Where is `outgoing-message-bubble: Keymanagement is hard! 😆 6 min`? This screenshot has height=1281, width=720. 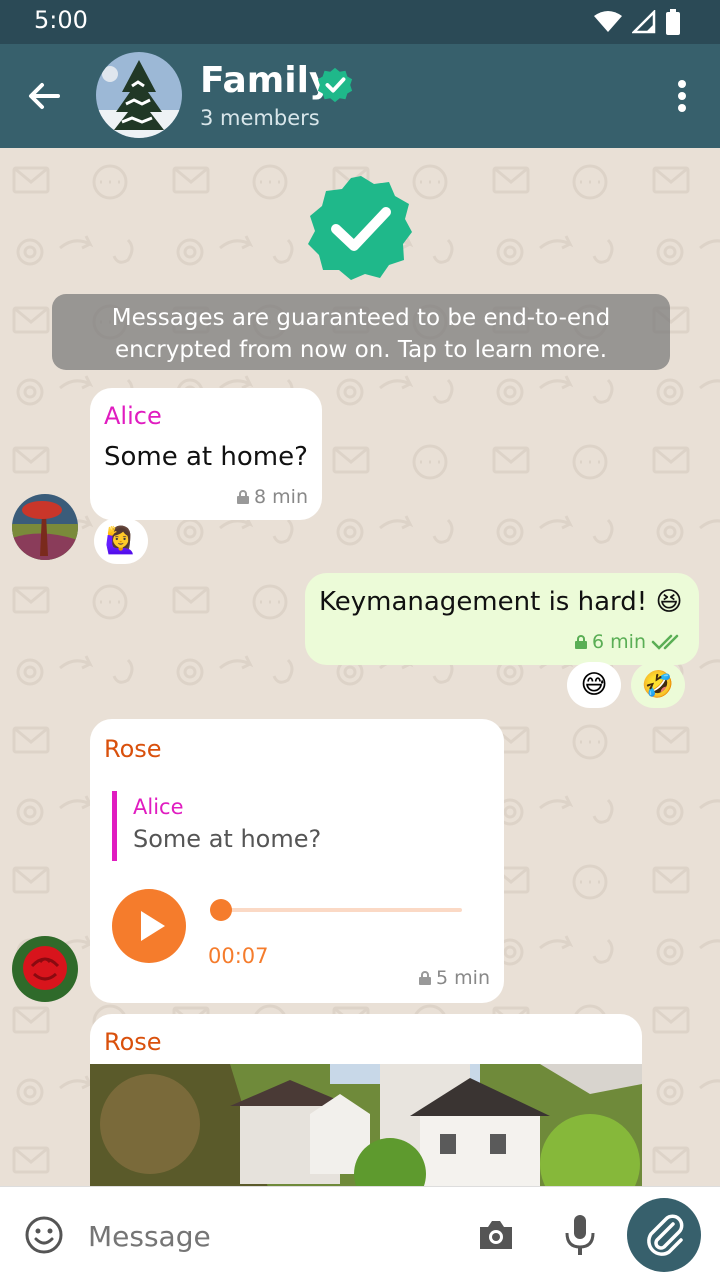
outgoing-message-bubble: Keymanagement is hard! 😆 6 min is located at coordinates (502, 619).